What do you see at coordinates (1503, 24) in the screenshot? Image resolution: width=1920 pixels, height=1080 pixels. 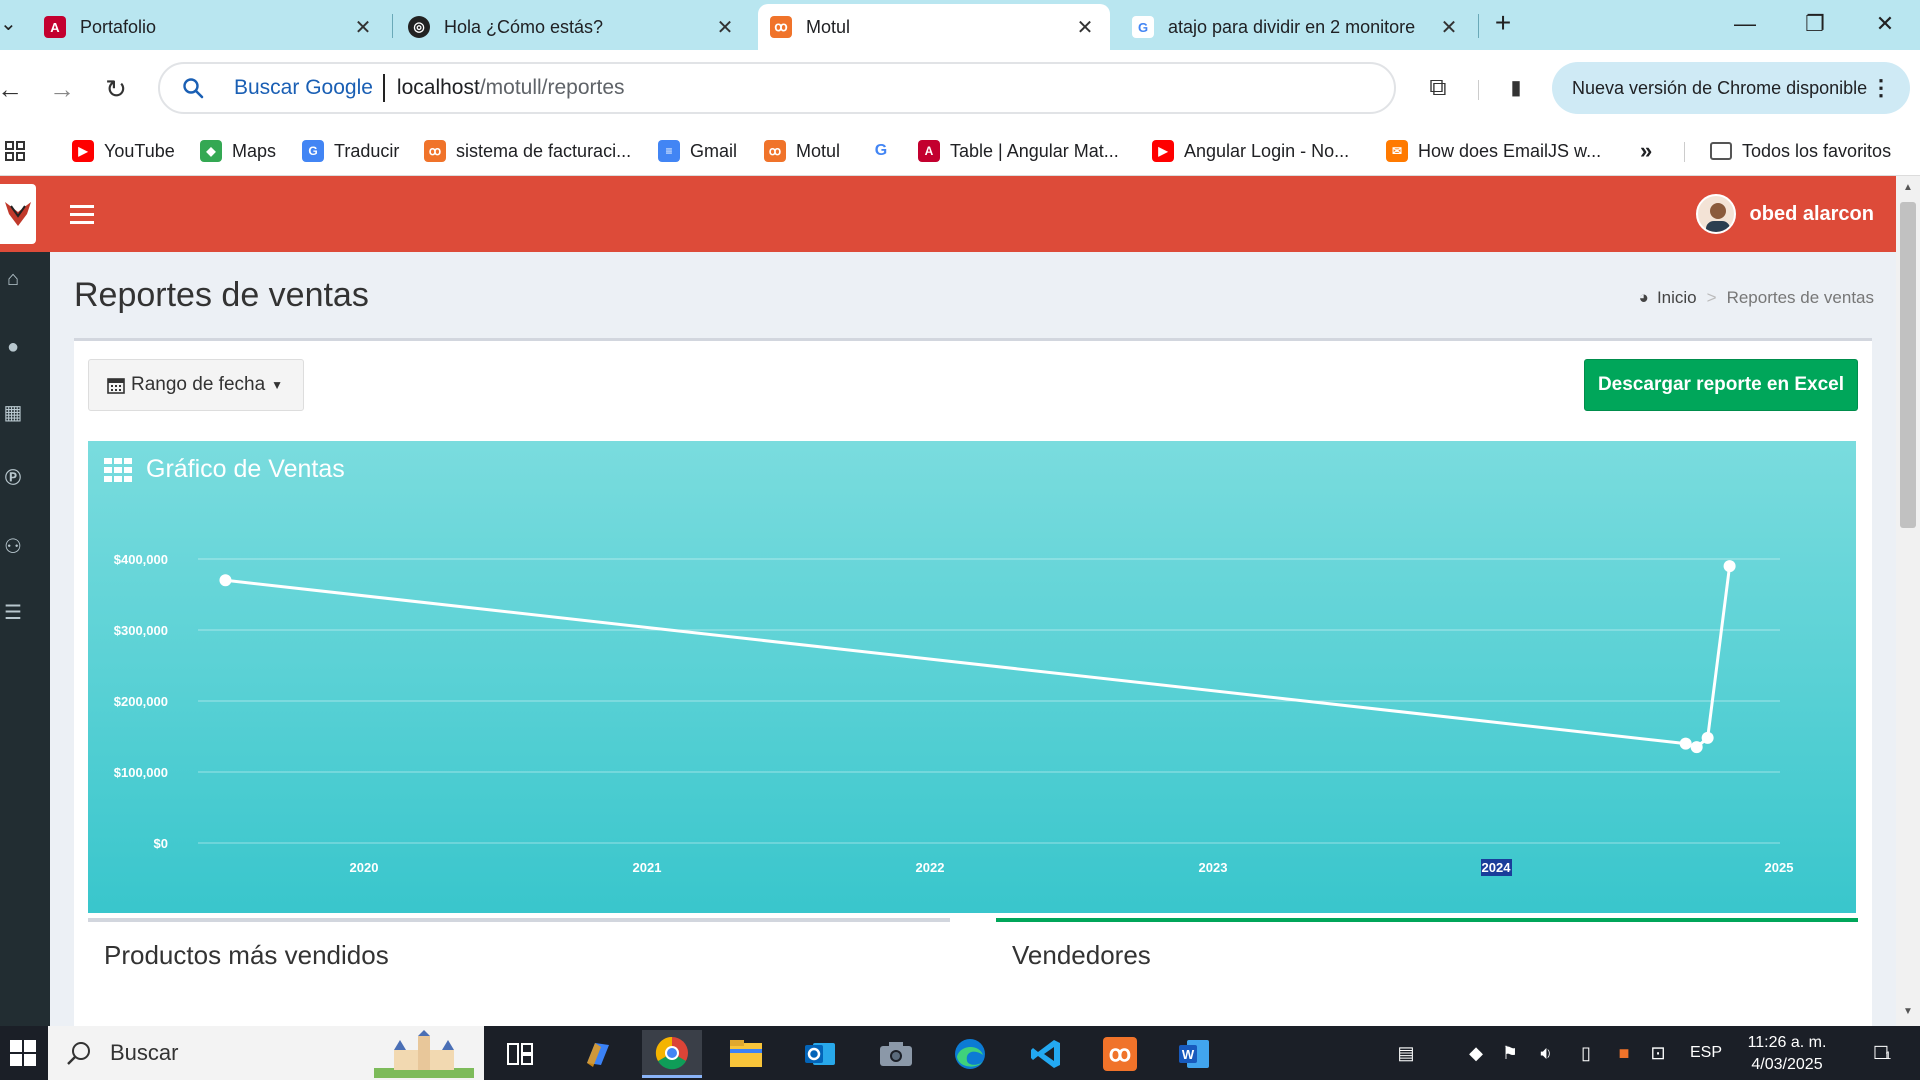 I see `new-tab-button: +` at bounding box center [1503, 24].